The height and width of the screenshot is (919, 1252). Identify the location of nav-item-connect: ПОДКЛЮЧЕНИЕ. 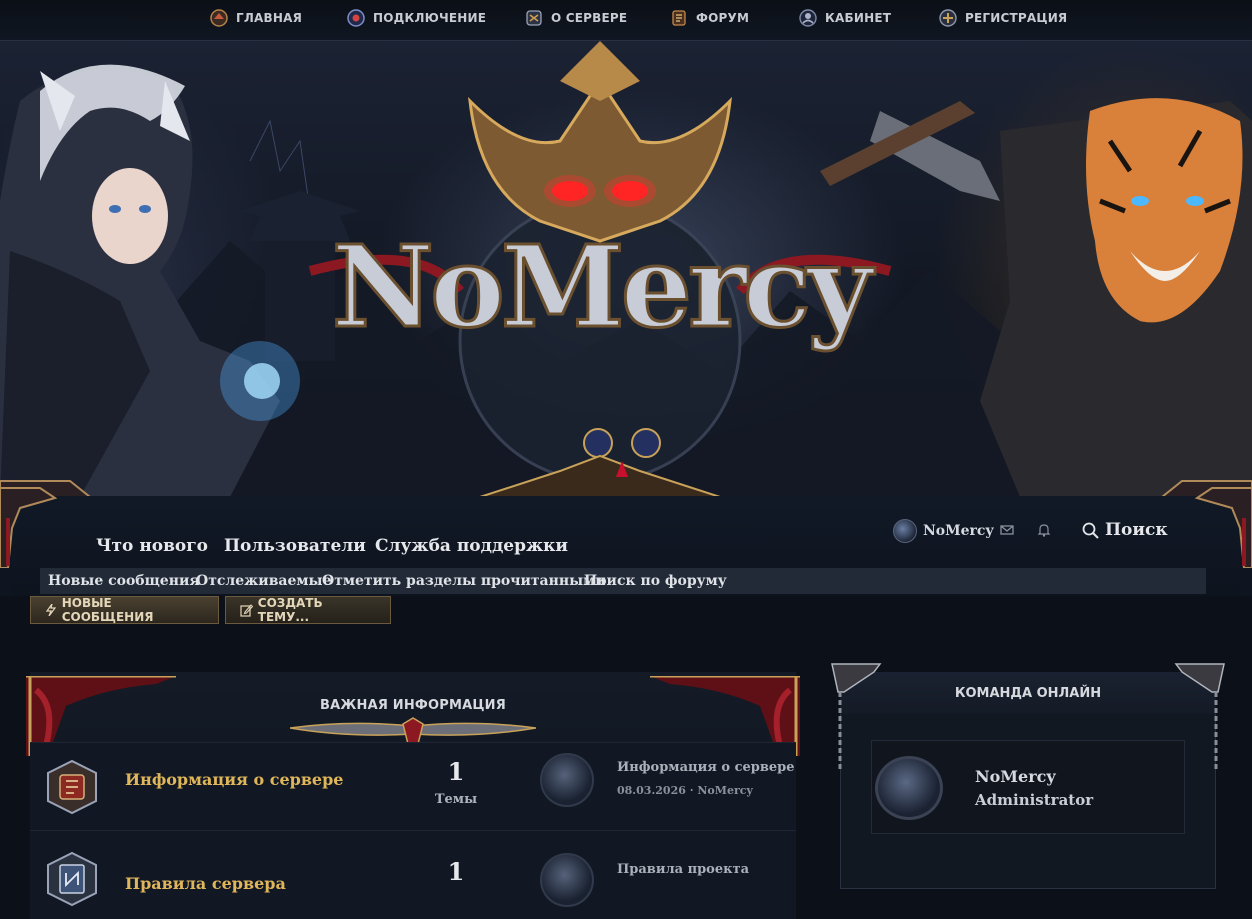
(416, 18).